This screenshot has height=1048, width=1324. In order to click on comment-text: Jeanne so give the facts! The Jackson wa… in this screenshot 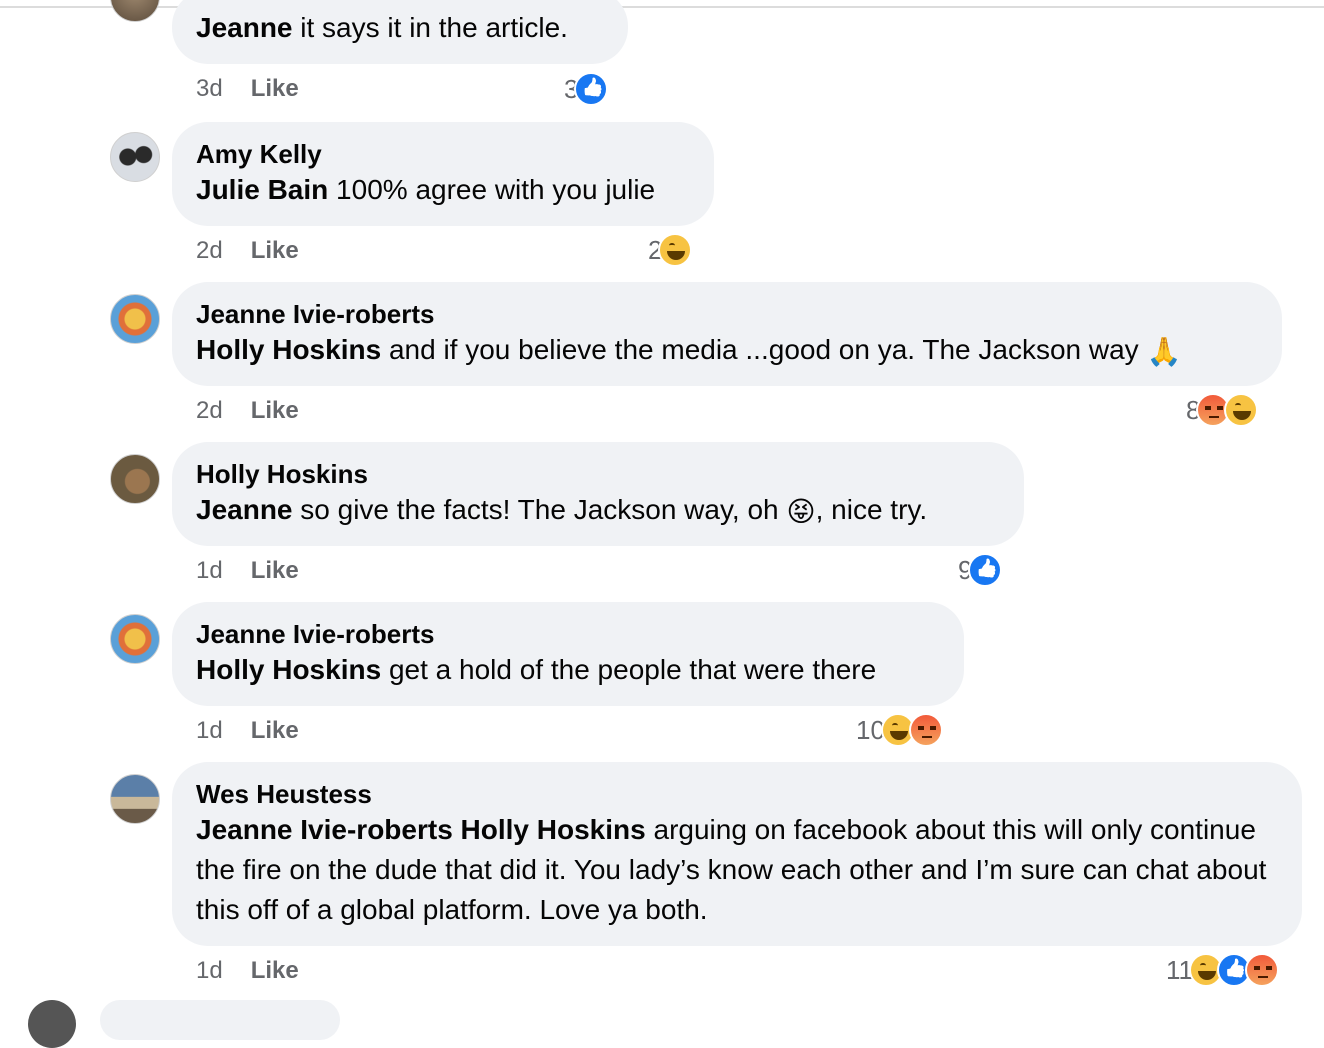, I will do `click(598, 511)`.